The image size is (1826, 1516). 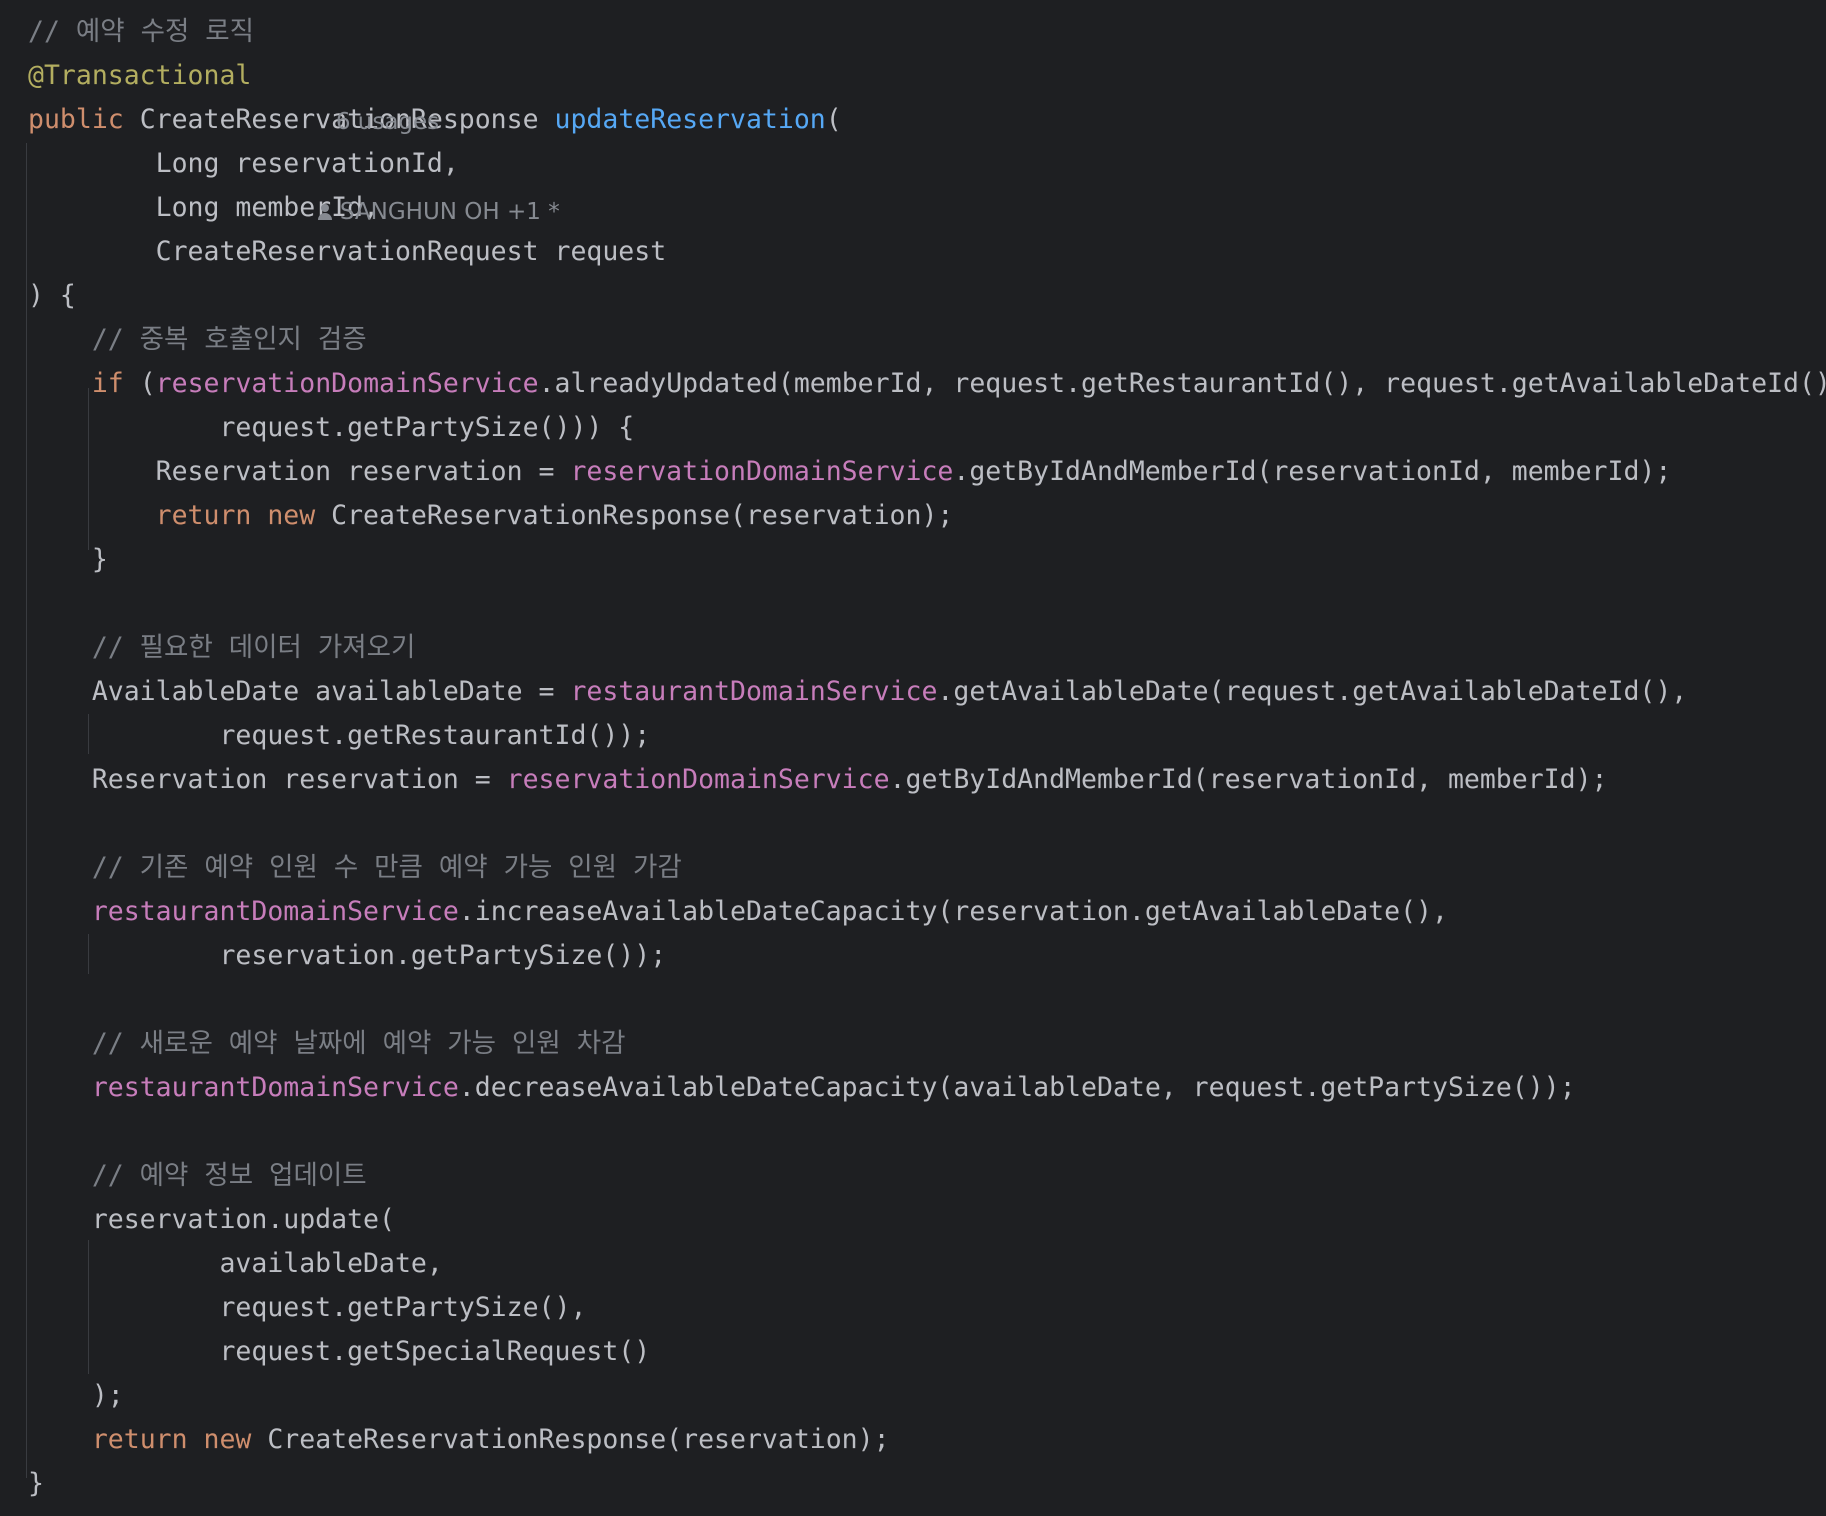 I want to click on code-token-keyword: if, so click(x=107, y=383).